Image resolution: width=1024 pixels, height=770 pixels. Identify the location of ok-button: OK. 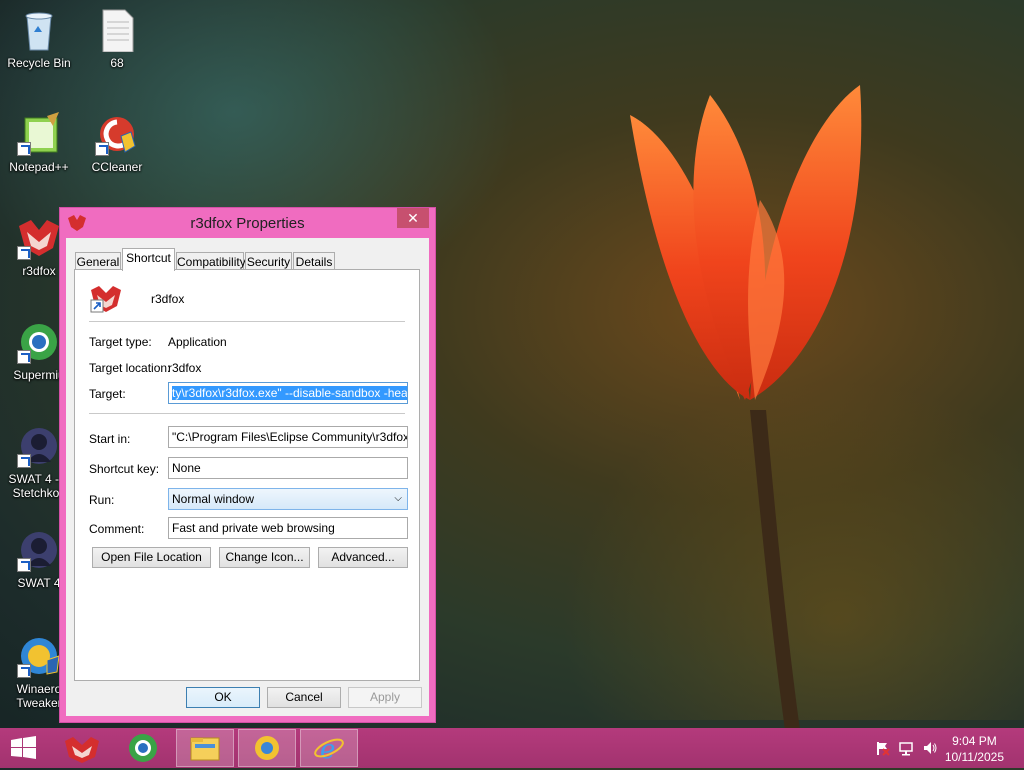
(223, 697).